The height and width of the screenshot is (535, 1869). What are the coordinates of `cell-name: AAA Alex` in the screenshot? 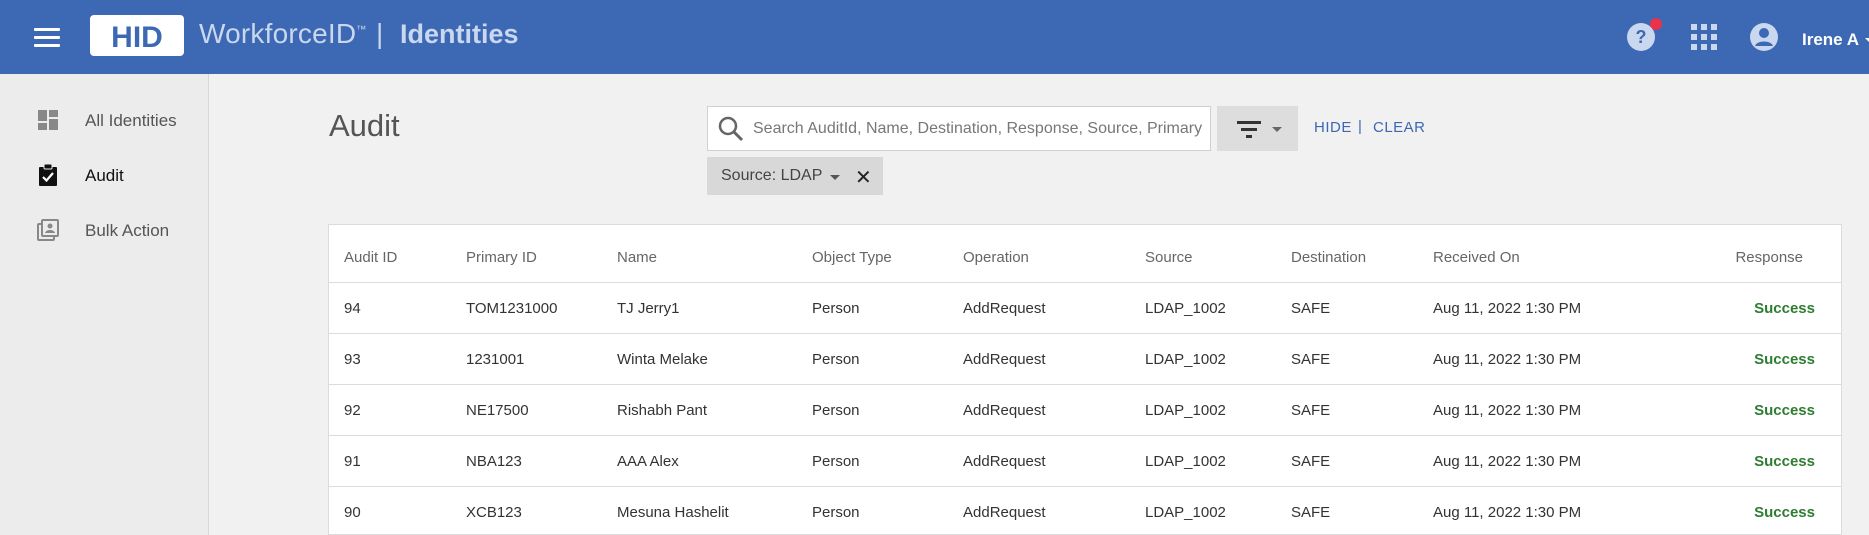 It's located at (648, 461).